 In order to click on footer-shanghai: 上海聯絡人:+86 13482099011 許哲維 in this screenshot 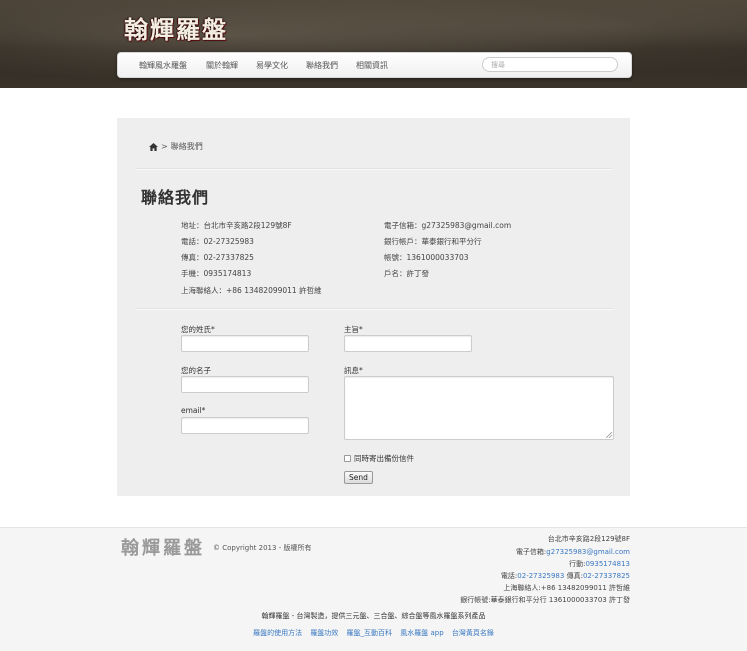, I will do `click(566, 588)`.